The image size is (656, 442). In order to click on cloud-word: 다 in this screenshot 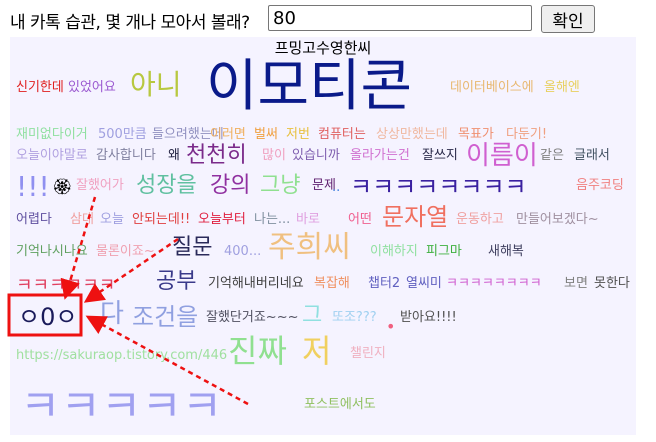, I will do `click(112, 314)`.